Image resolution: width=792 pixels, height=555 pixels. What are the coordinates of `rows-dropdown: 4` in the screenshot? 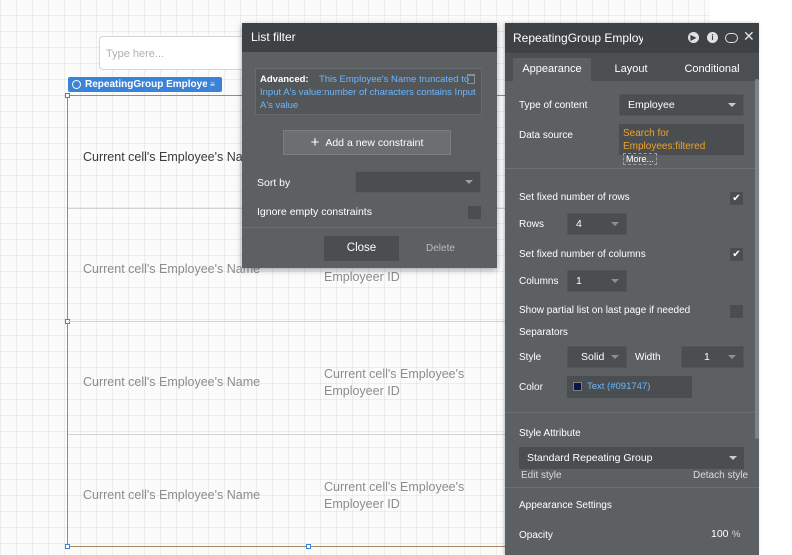 It's located at (597, 224).